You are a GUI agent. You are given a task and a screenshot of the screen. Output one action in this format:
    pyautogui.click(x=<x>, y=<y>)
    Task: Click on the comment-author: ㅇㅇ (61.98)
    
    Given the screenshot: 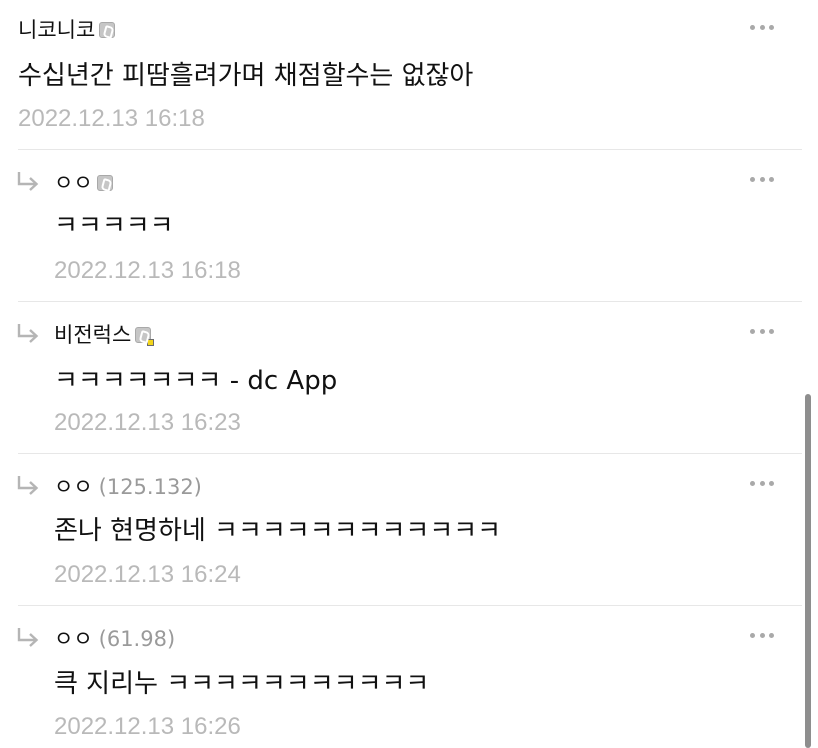 What is the action you would take?
    pyautogui.click(x=114, y=639)
    